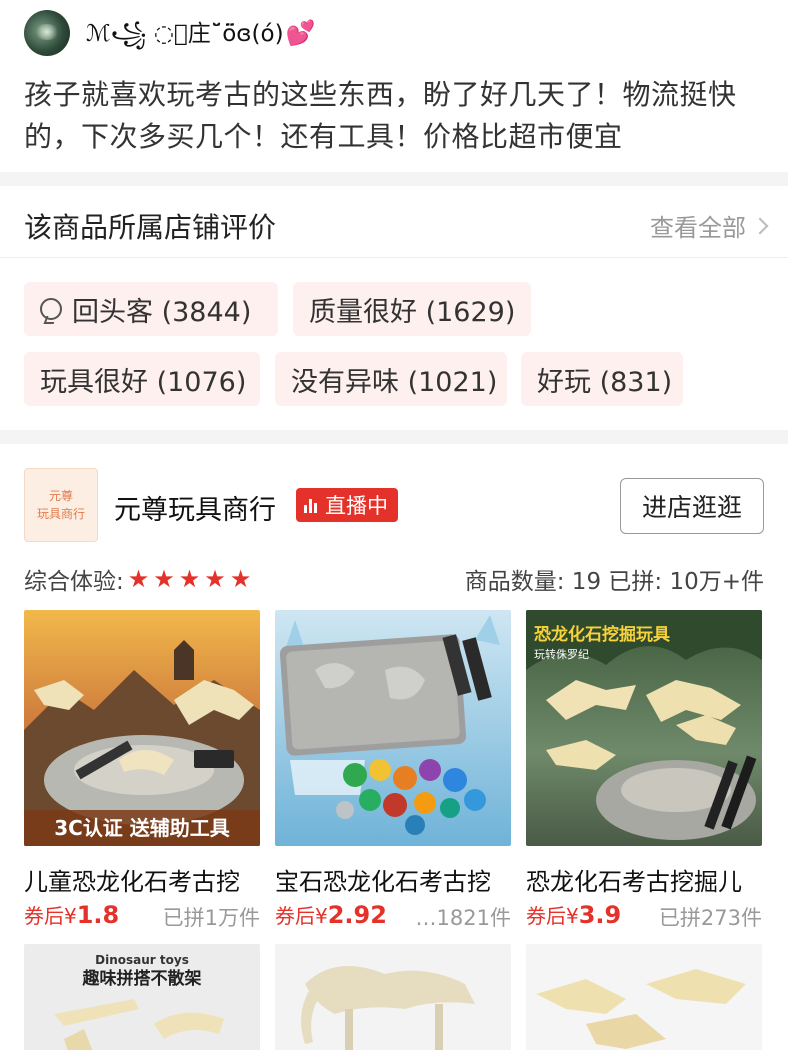  Describe the element at coordinates (574, 915) in the screenshot. I see `product-price: 券后¥3.9` at that location.